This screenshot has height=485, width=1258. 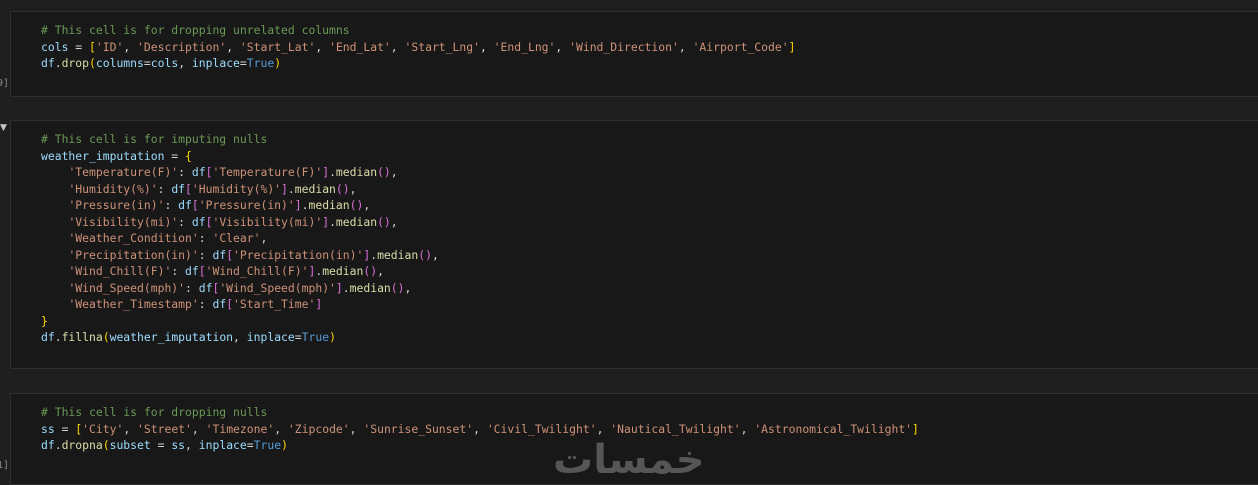 What do you see at coordinates (103, 428) in the screenshot?
I see `code-token: 'City'` at bounding box center [103, 428].